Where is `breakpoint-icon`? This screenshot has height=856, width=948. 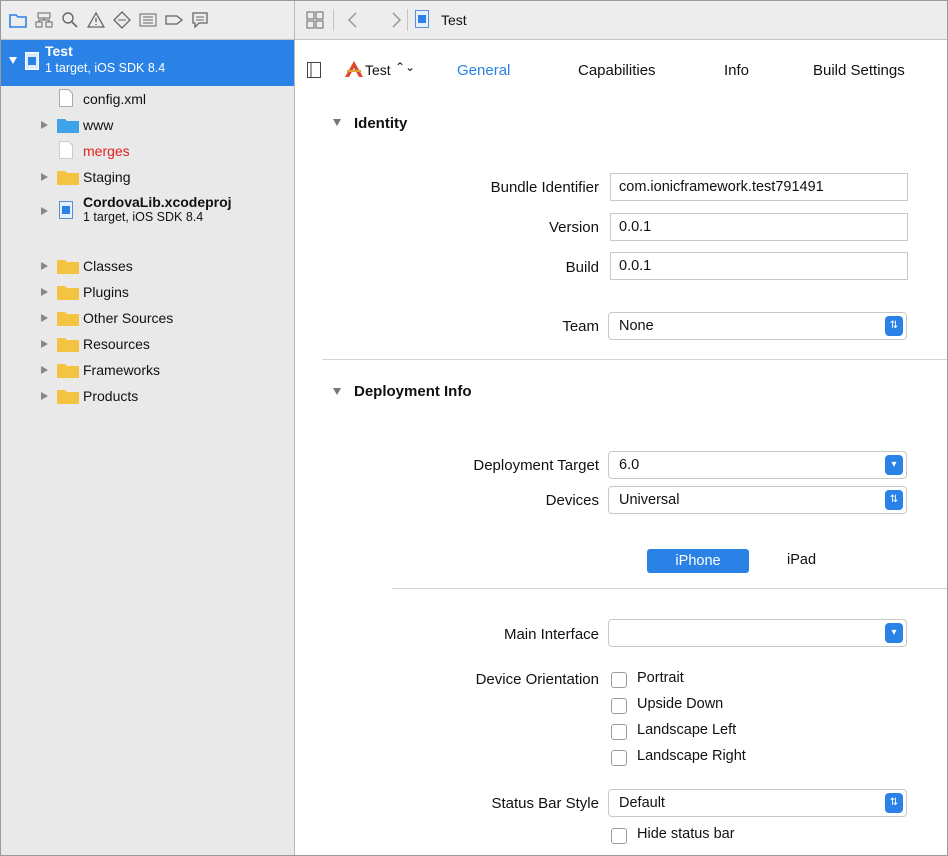
breakpoint-icon is located at coordinates (174, 20).